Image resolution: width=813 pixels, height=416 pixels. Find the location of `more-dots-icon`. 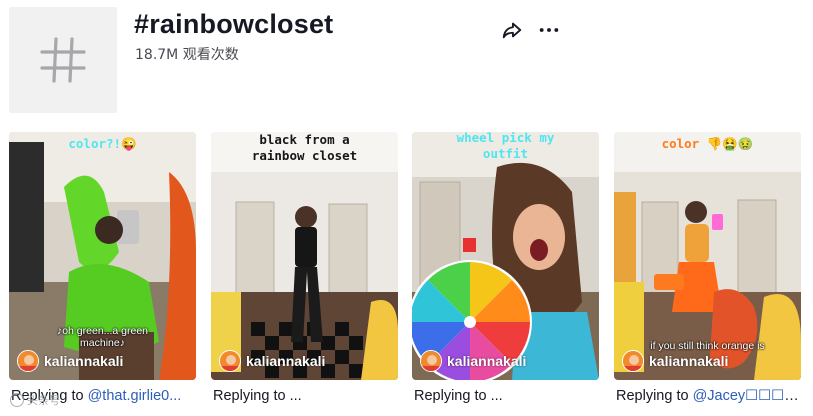

more-dots-icon is located at coordinates (549, 30).